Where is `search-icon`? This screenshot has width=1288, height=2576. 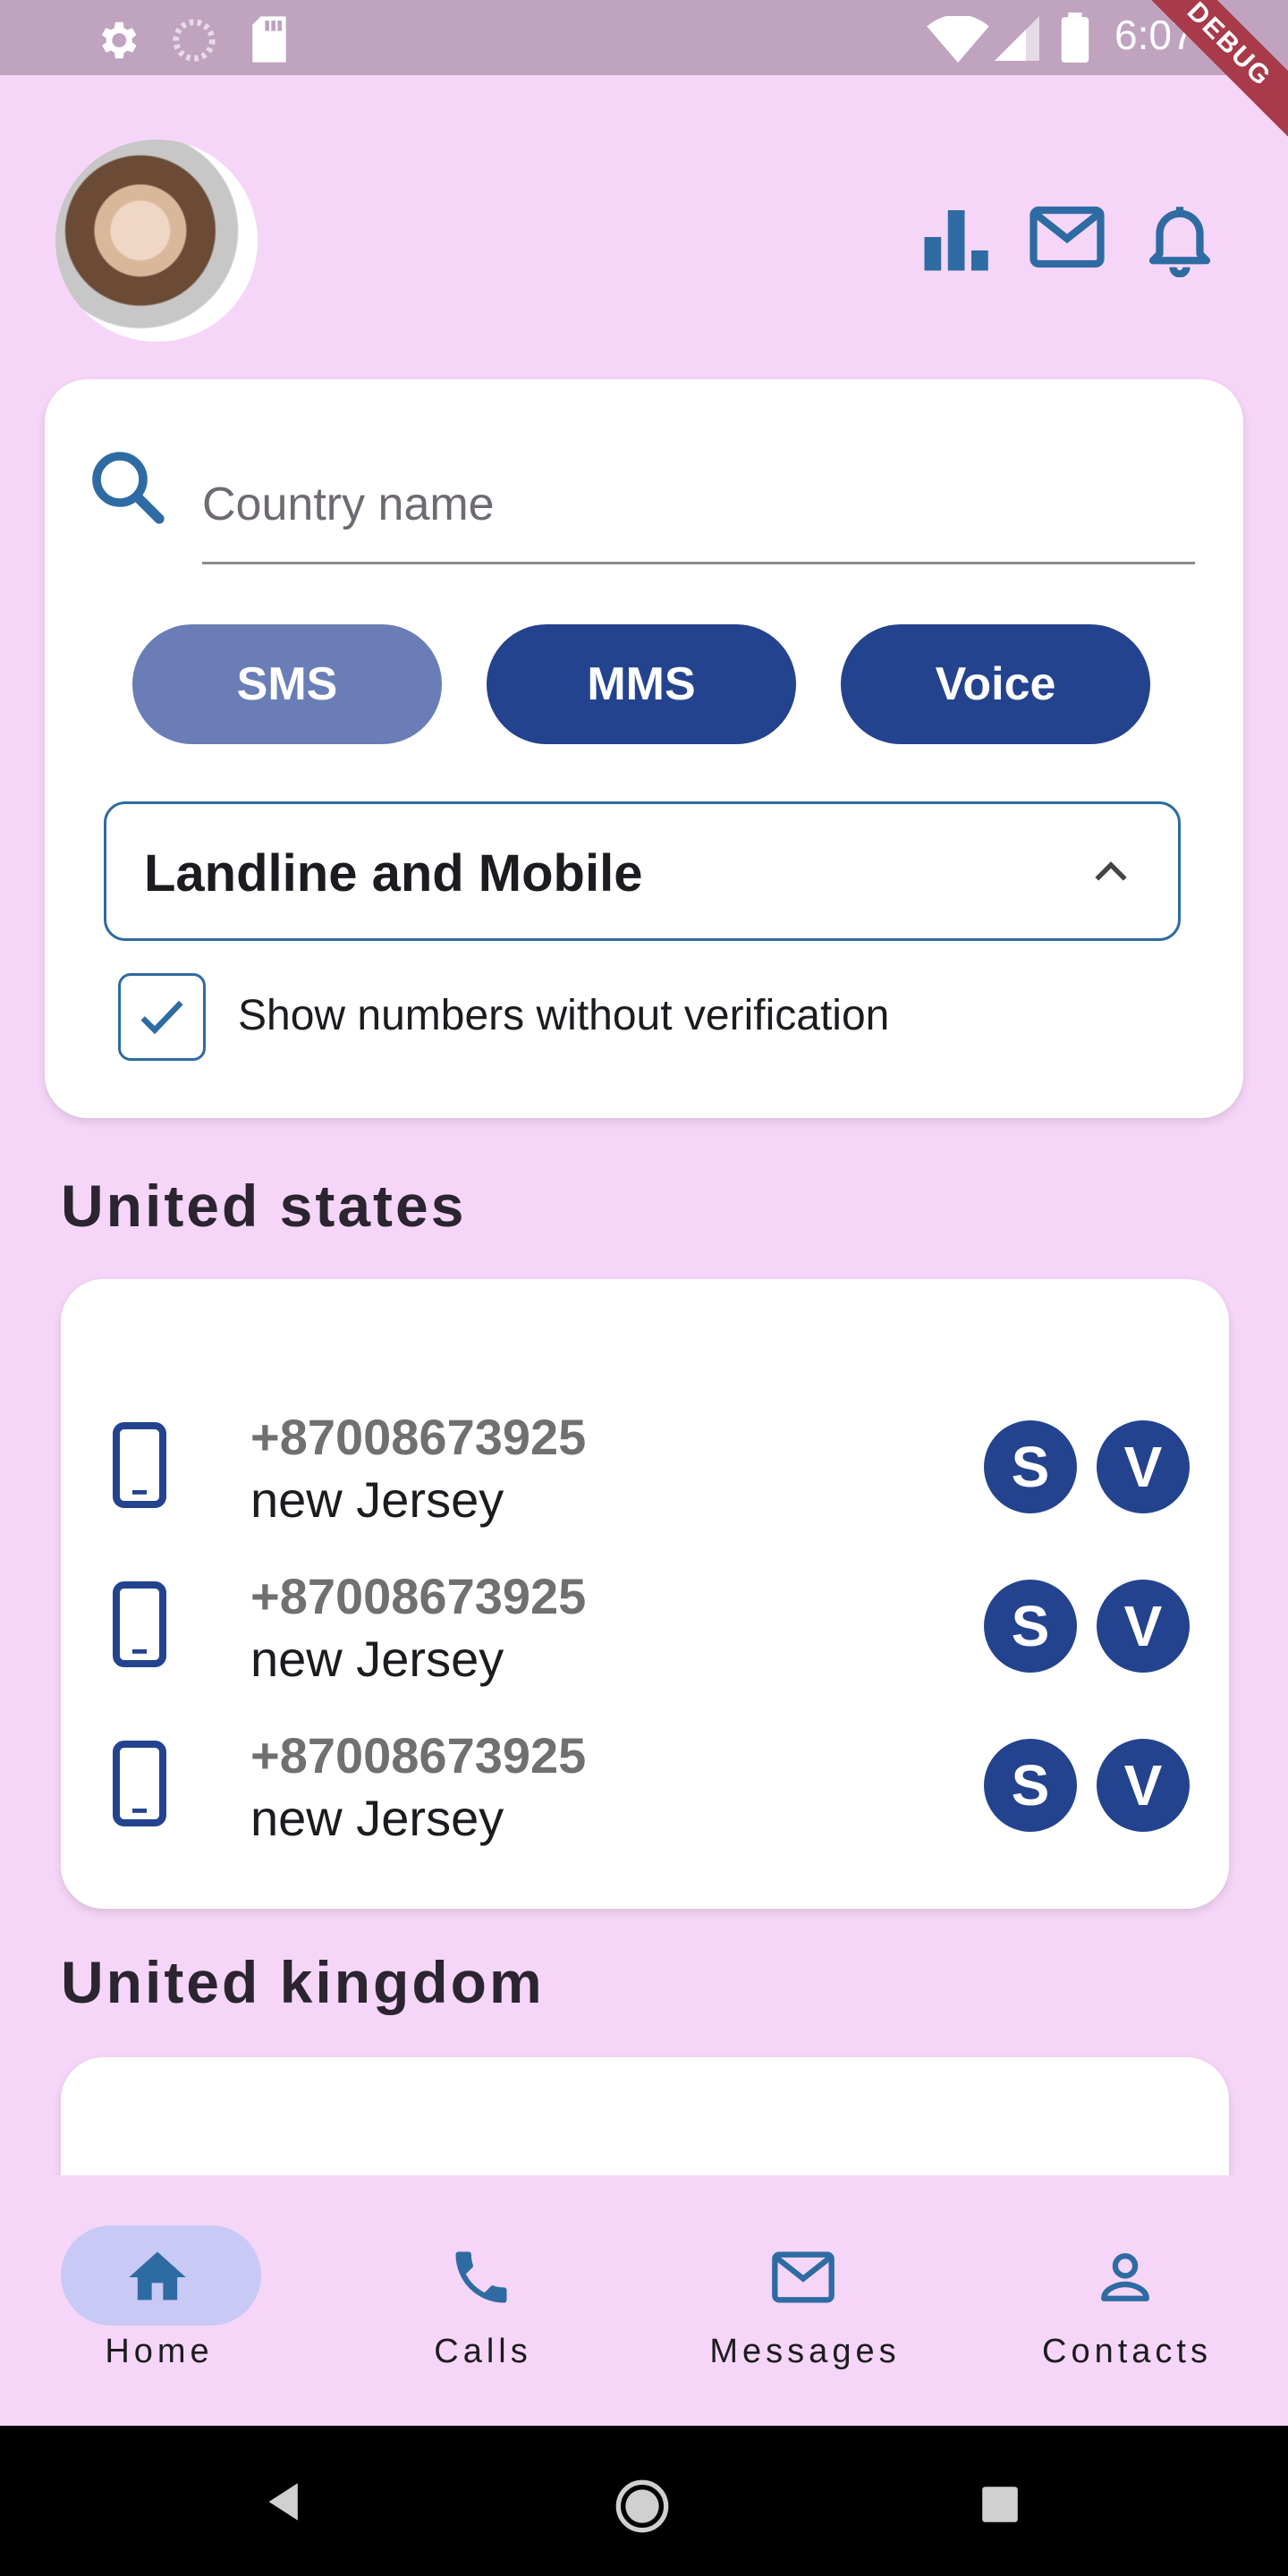 search-icon is located at coordinates (128, 488).